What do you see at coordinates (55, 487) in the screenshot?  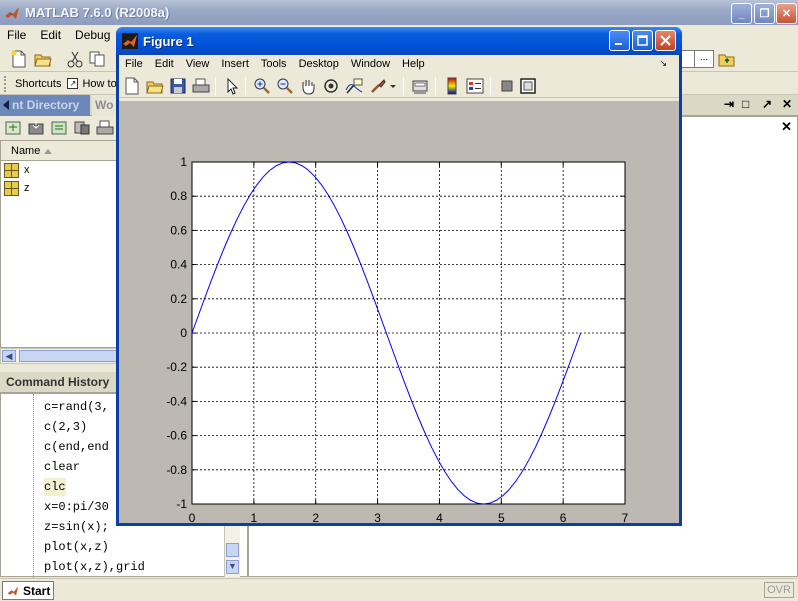 I see `history-line: clc` at bounding box center [55, 487].